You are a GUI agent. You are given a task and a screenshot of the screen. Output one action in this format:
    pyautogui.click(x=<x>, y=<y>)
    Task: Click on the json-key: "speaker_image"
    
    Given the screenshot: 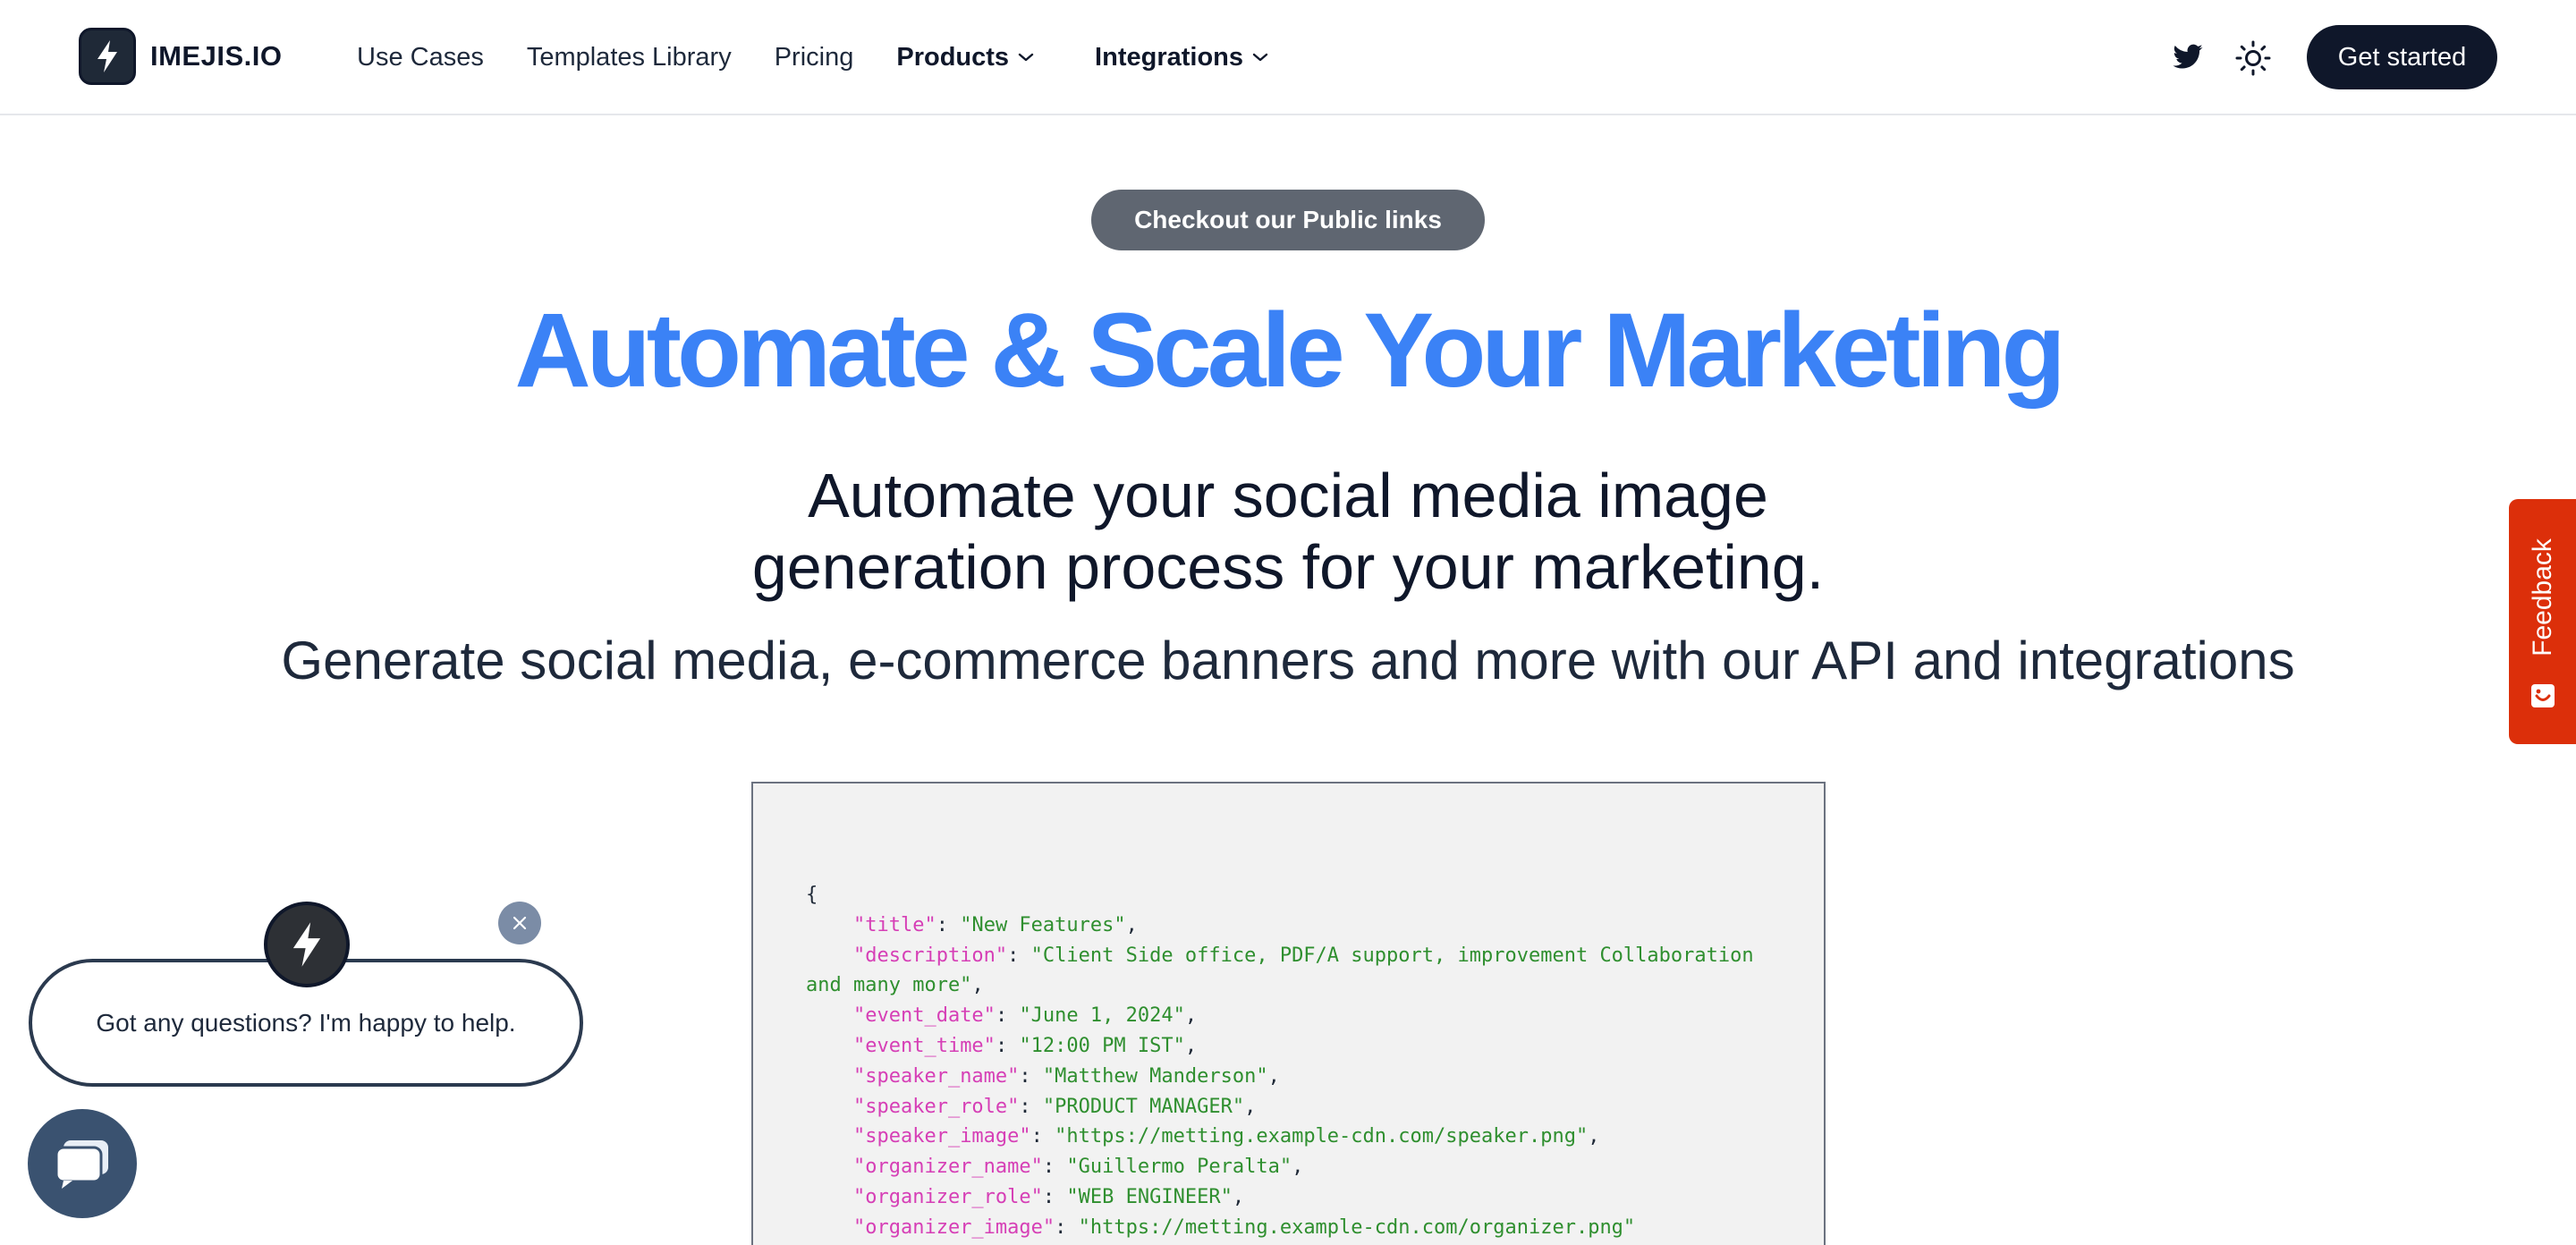 What is the action you would take?
    pyautogui.click(x=941, y=1136)
    